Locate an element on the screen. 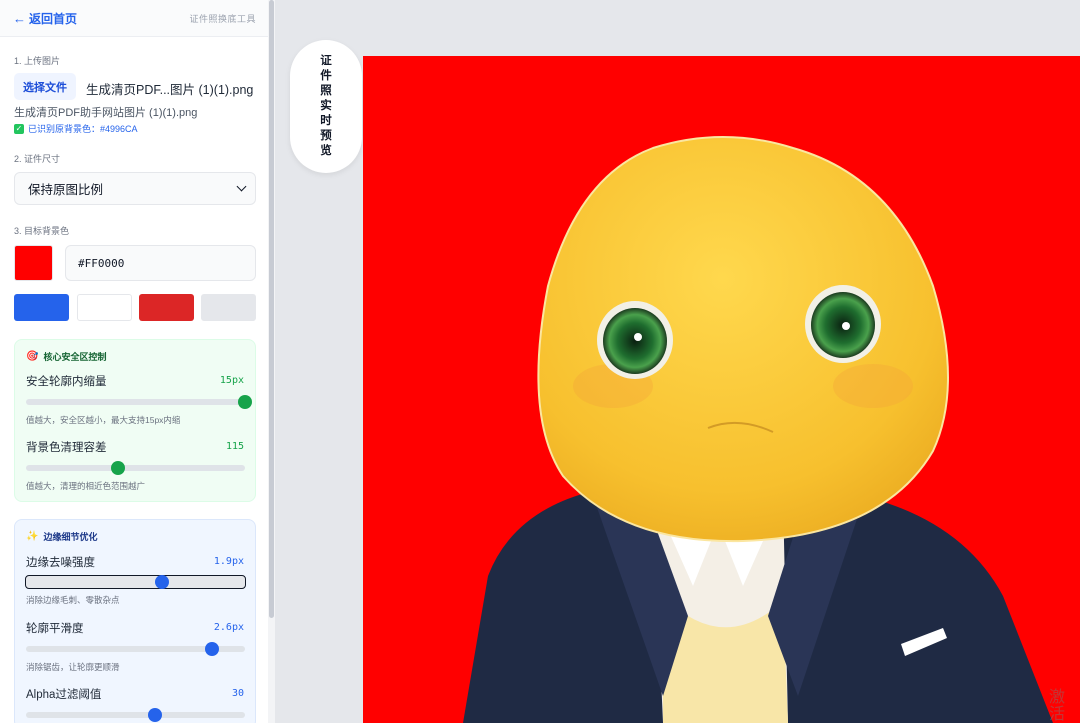 The height and width of the screenshot is (723, 1080). preview-label-char: 件 is located at coordinates (326, 76).